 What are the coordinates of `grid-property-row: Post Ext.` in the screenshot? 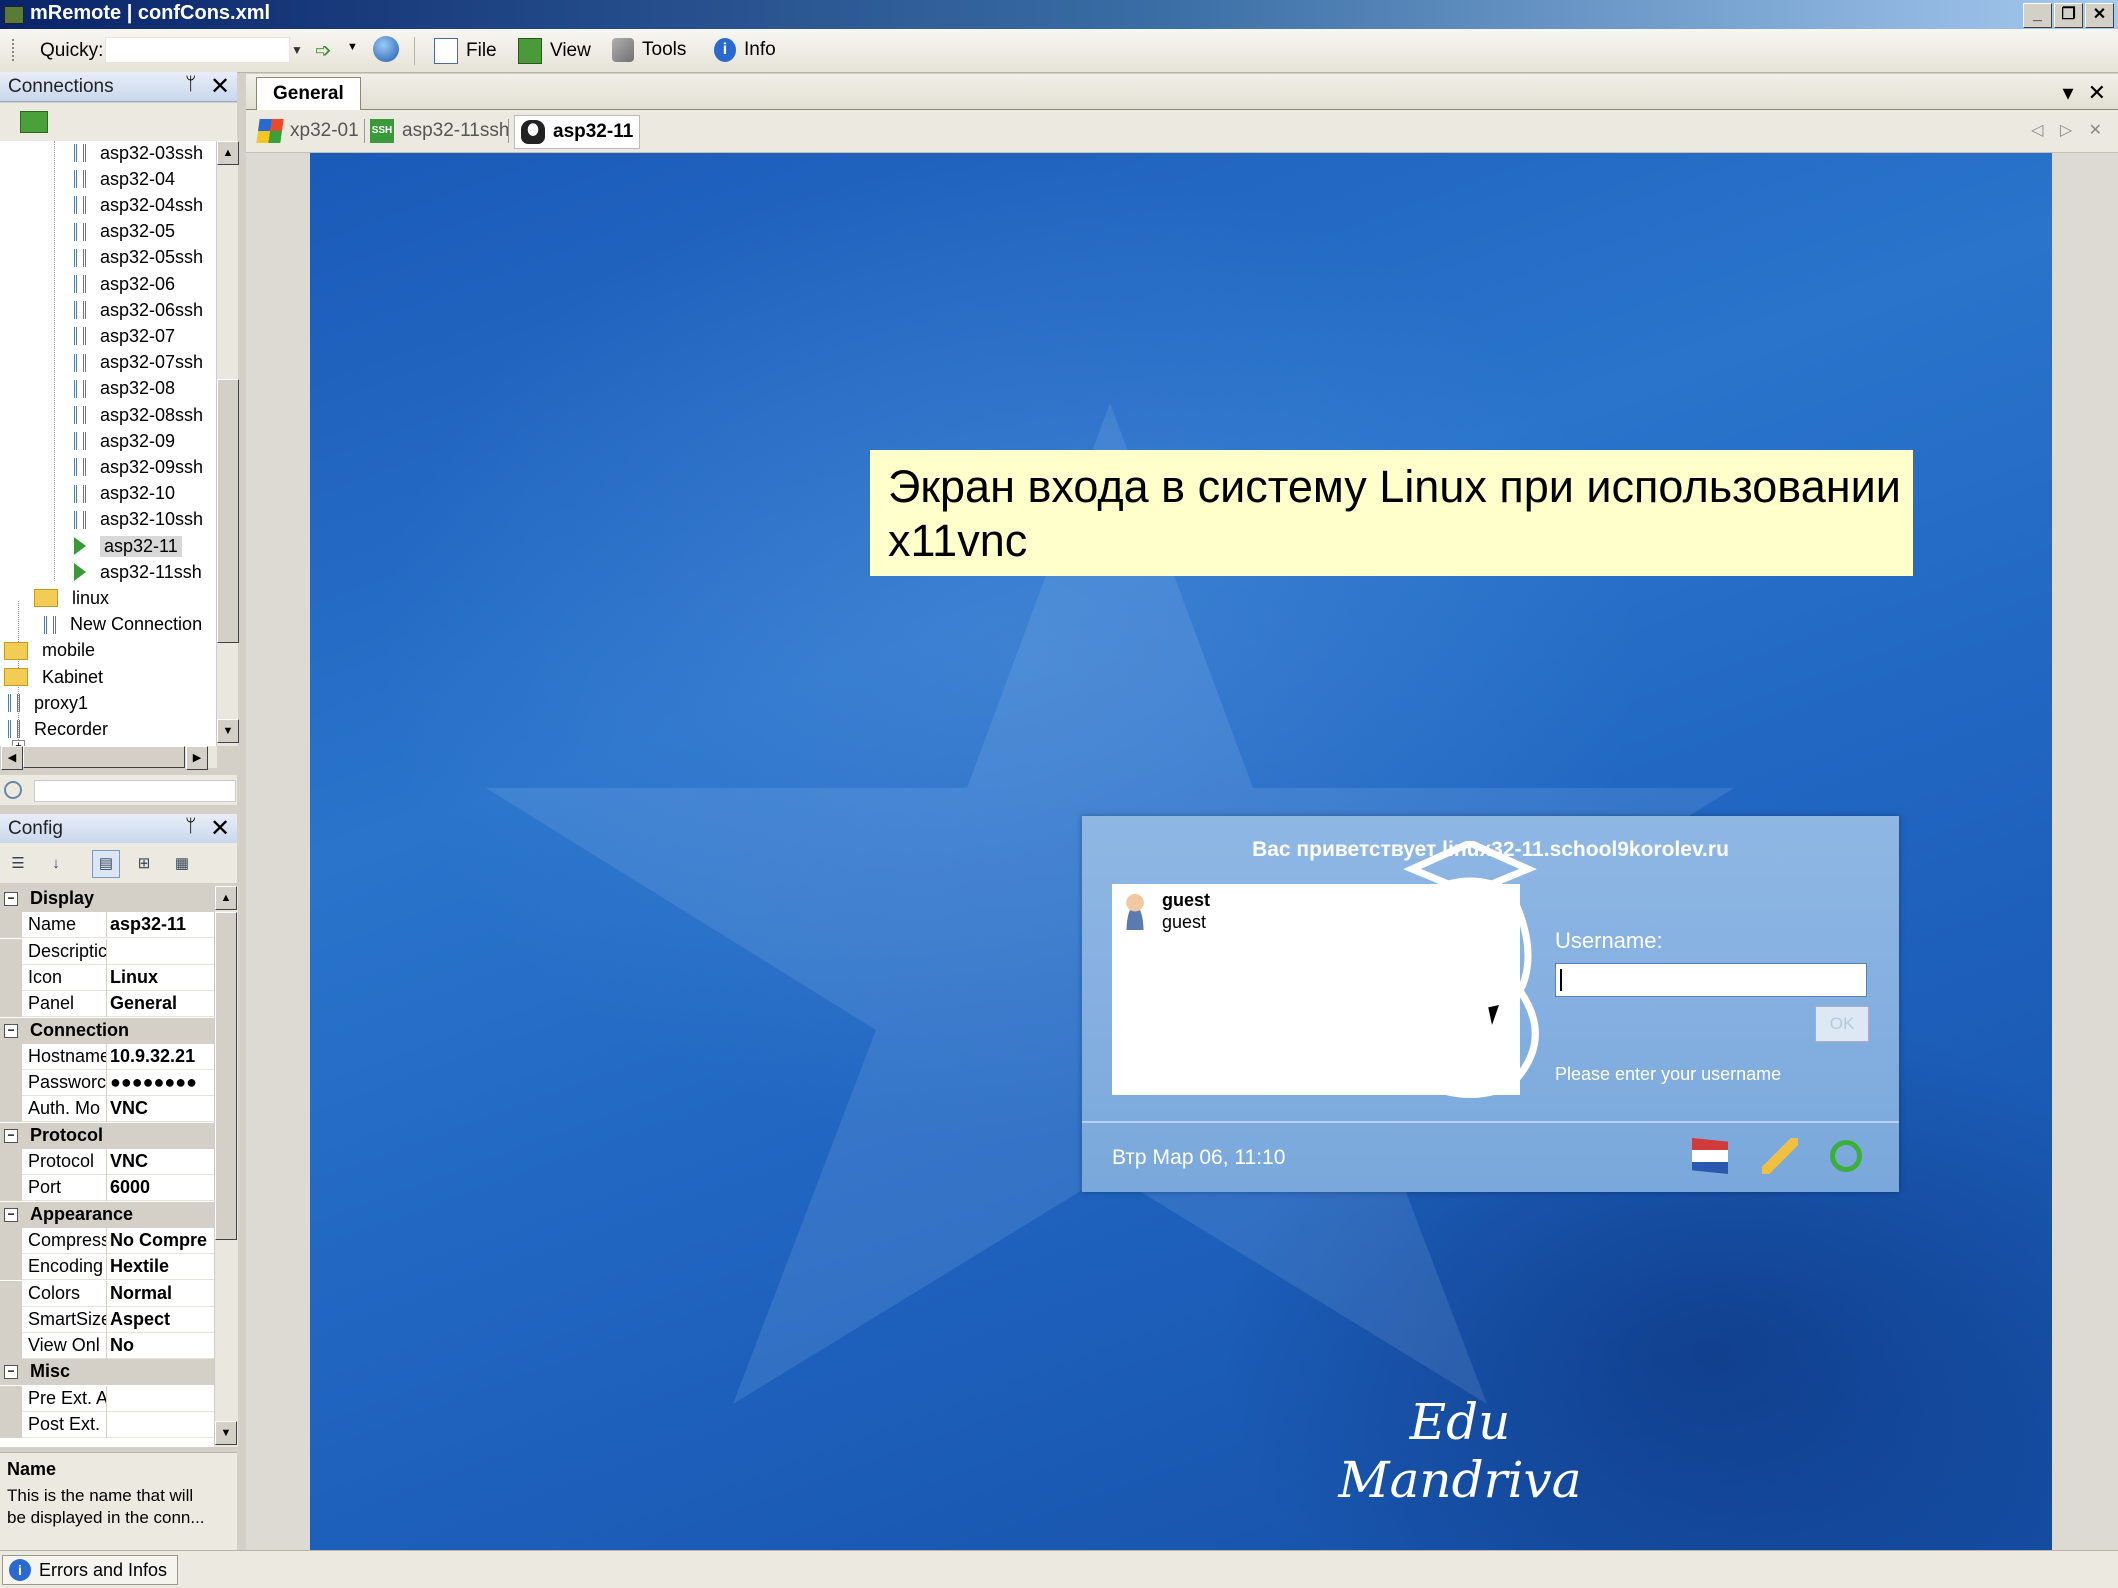 It's located at (107, 1425).